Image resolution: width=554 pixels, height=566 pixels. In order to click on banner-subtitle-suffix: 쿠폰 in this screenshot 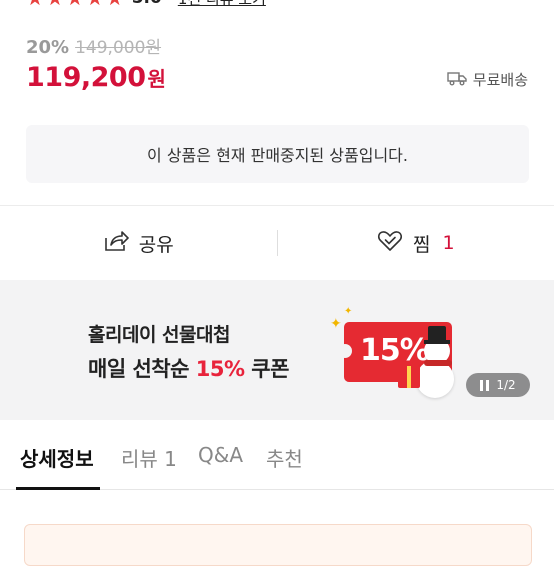, I will do `click(267, 369)`.